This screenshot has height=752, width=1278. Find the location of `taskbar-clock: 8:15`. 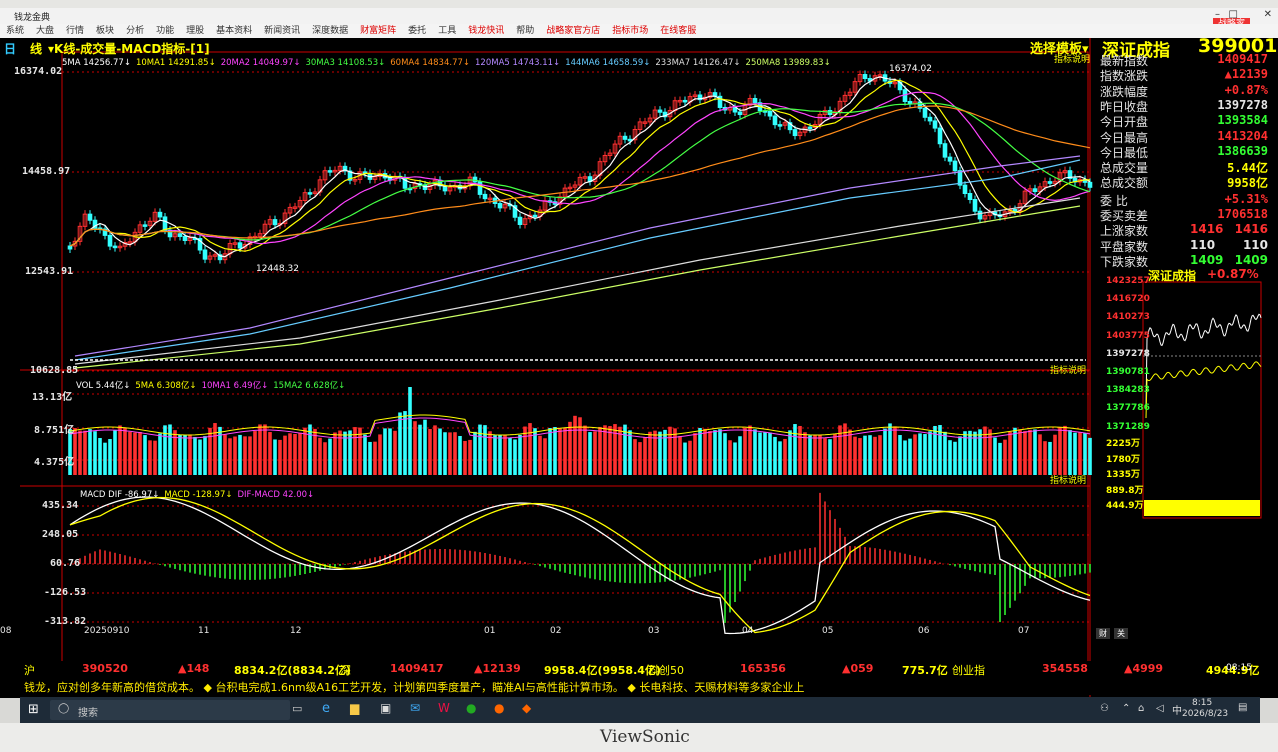

taskbar-clock: 8:15 is located at coordinates (1202, 703).